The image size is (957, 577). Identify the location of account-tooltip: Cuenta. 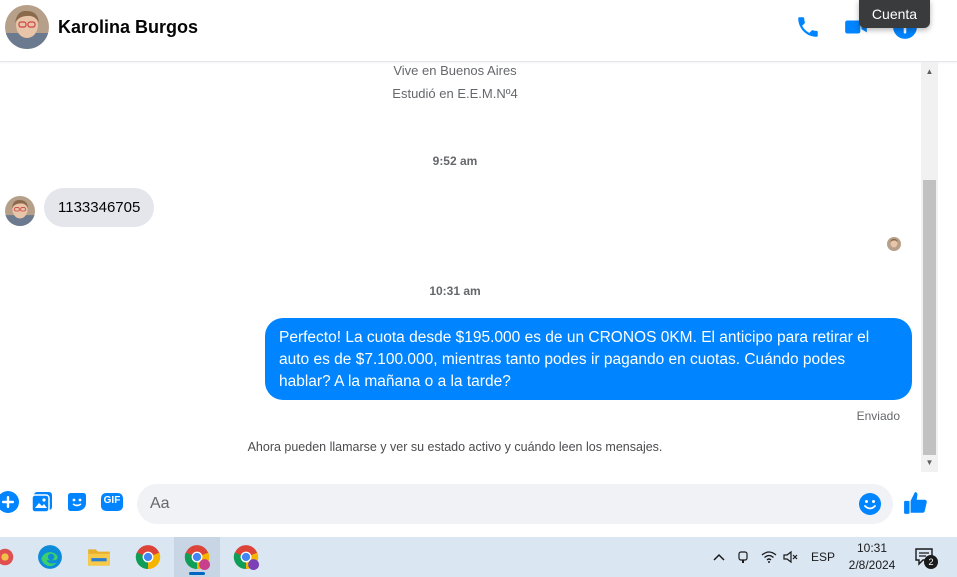
(894, 14).